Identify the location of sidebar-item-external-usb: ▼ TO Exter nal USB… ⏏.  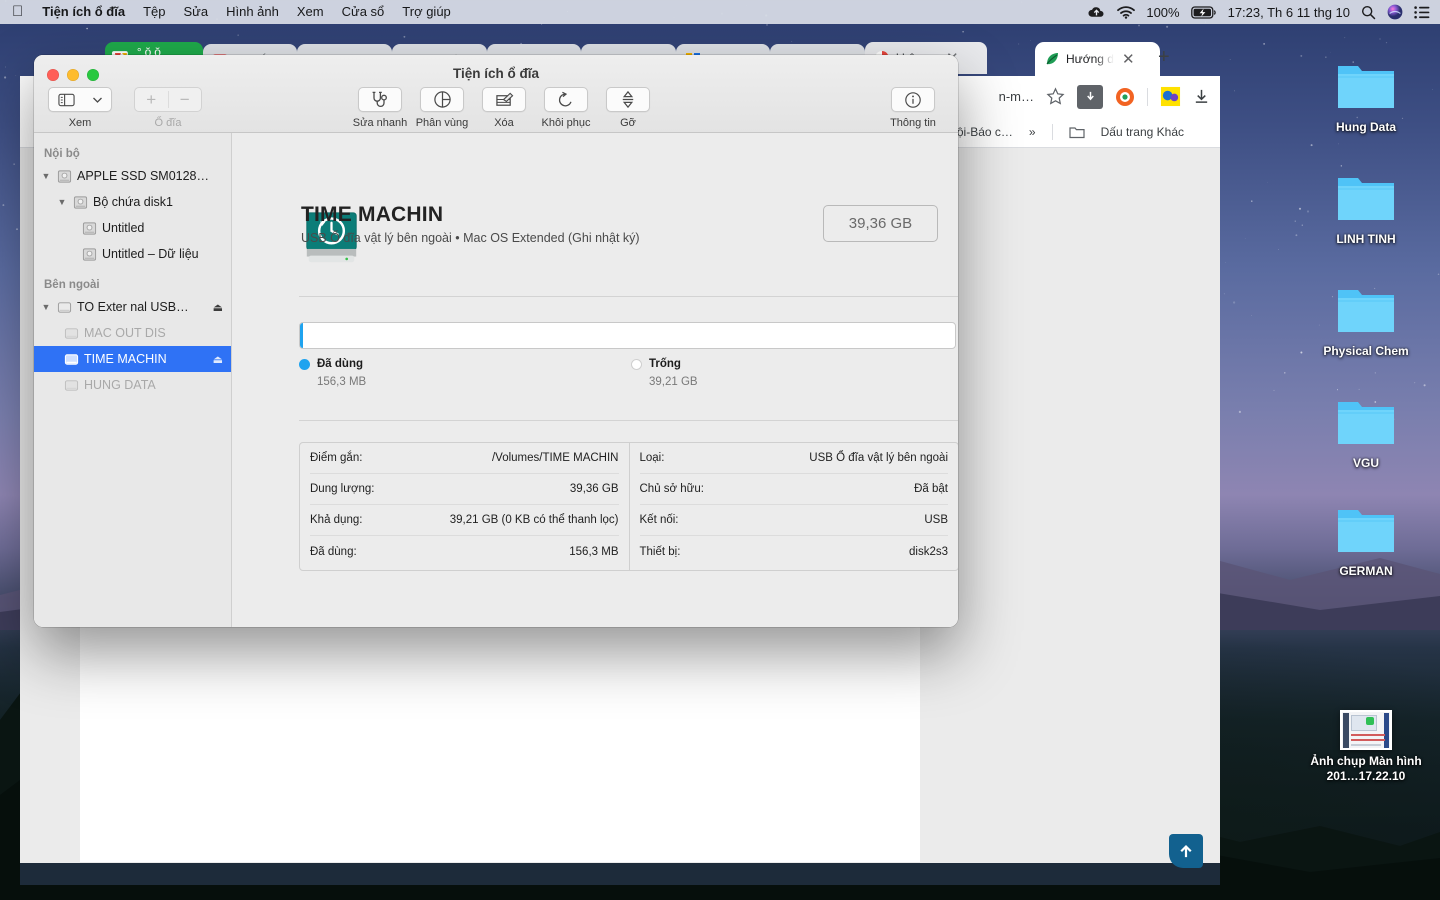
(132, 307).